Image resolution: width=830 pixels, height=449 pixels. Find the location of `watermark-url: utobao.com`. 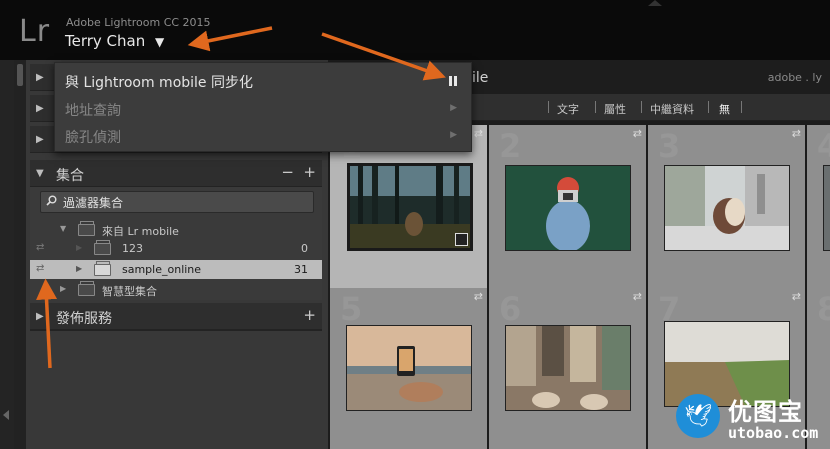

watermark-url: utobao.com is located at coordinates (773, 433).